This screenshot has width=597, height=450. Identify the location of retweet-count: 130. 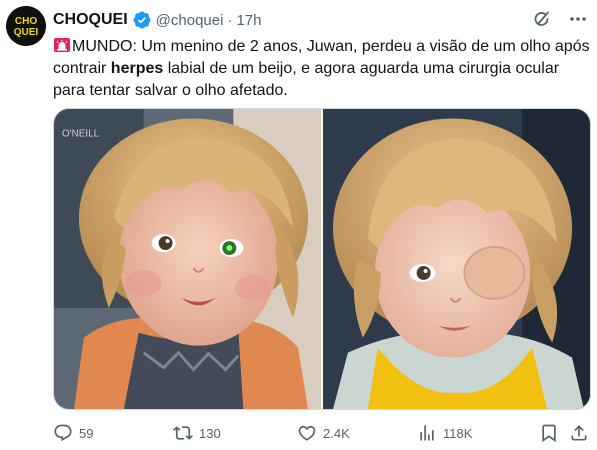
(210, 433).